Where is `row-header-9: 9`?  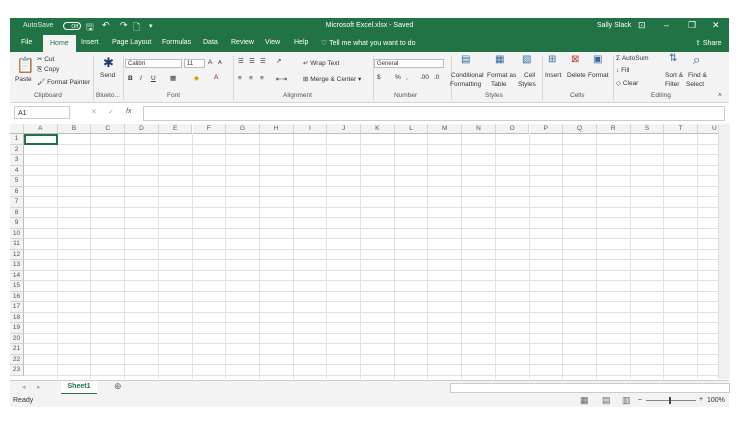 row-header-9: 9 is located at coordinates (17, 223).